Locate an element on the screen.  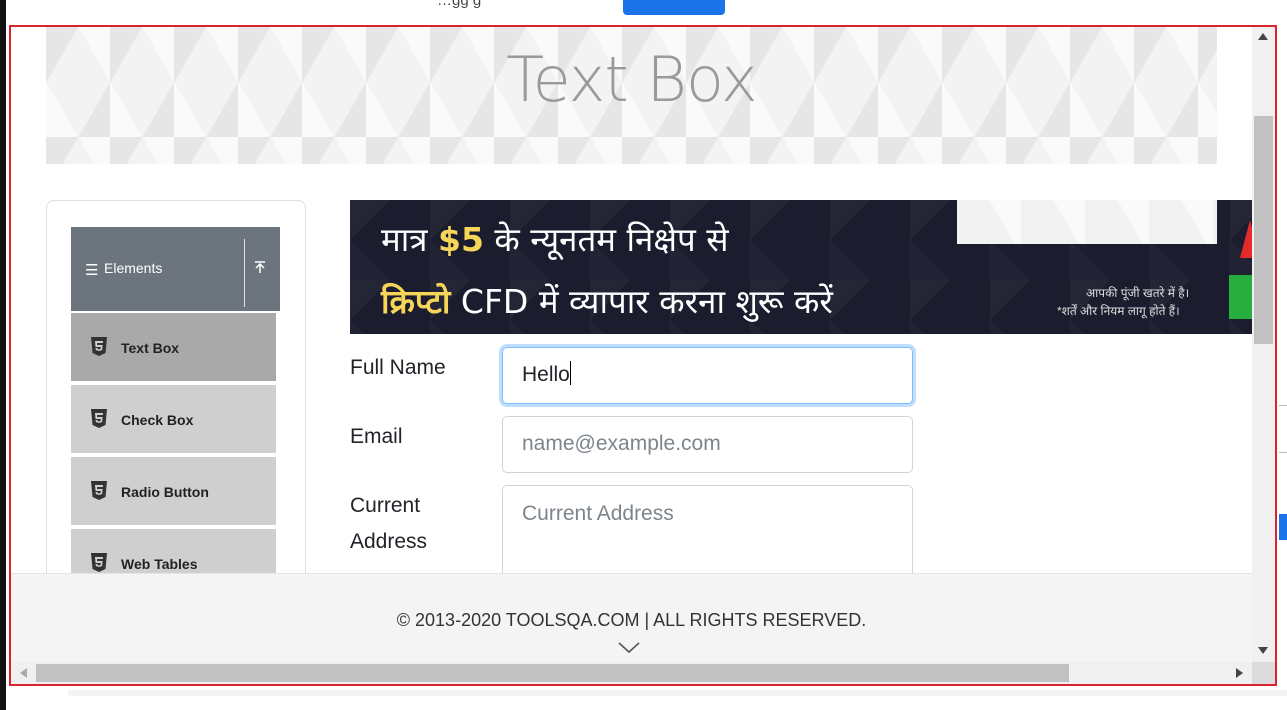
scroll-left-arrow-icon is located at coordinates (23, 673).